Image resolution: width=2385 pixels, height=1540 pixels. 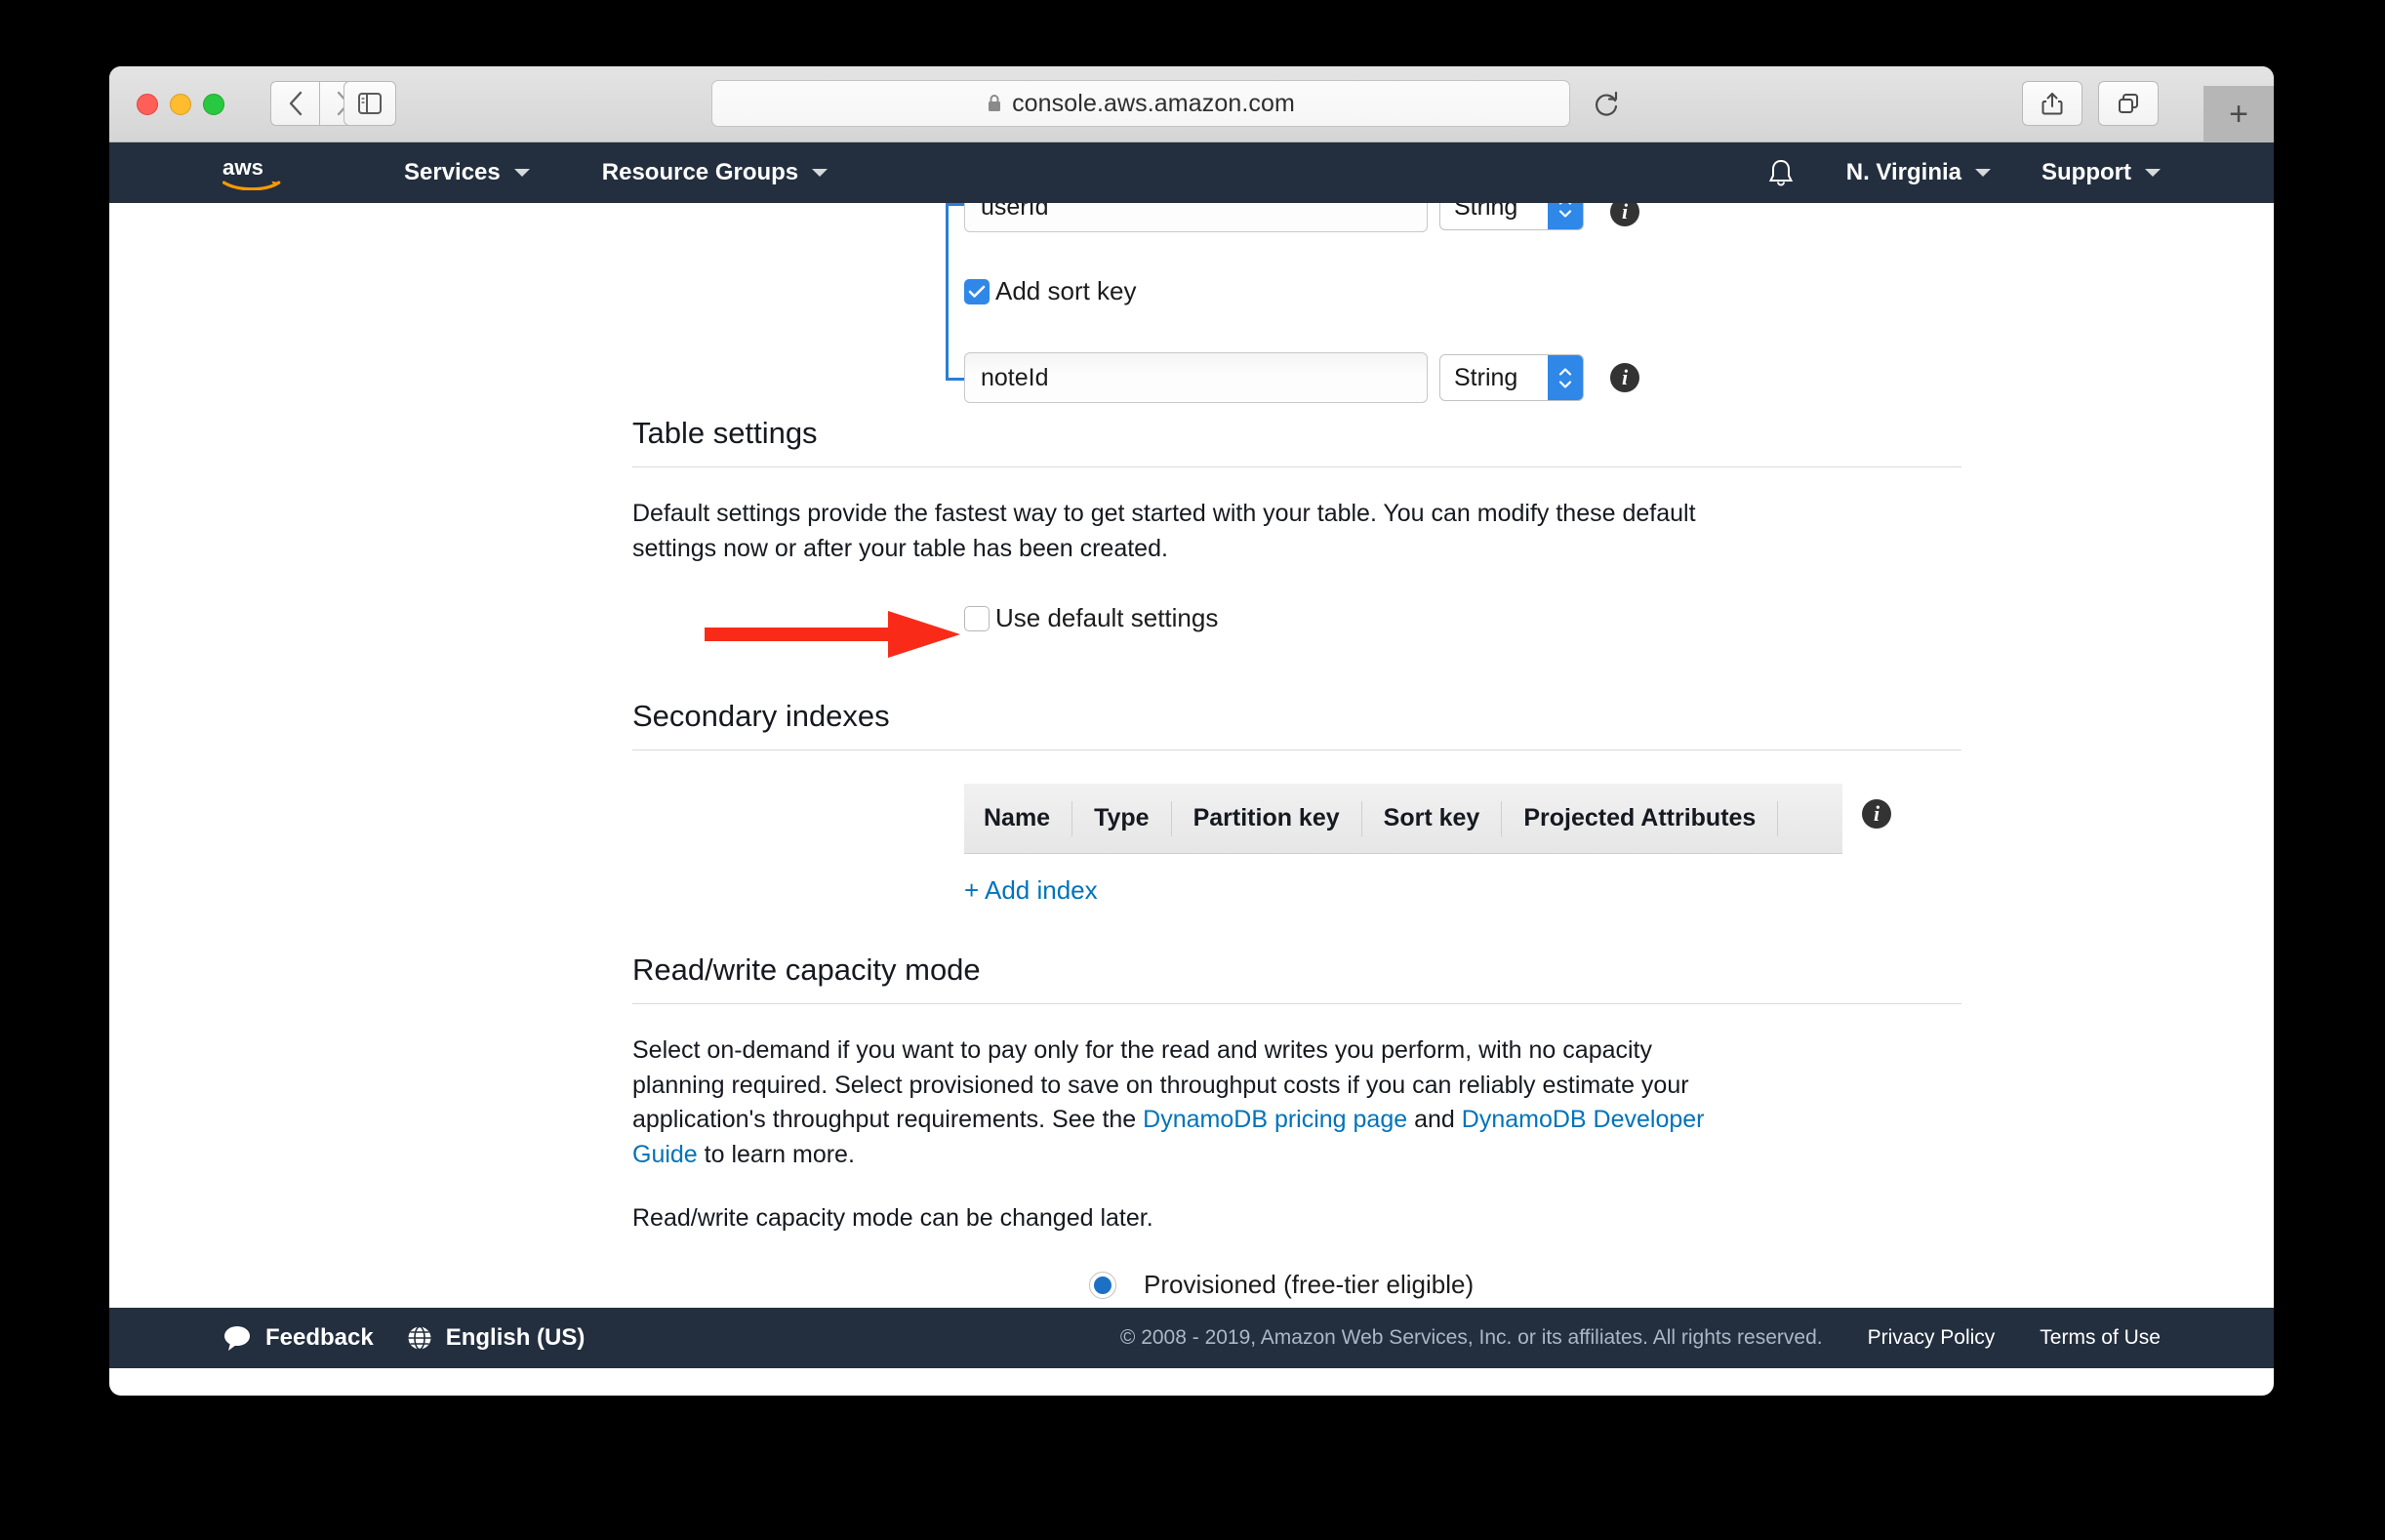 I want to click on nav-region-selector: N. Virginia, so click(x=1918, y=172).